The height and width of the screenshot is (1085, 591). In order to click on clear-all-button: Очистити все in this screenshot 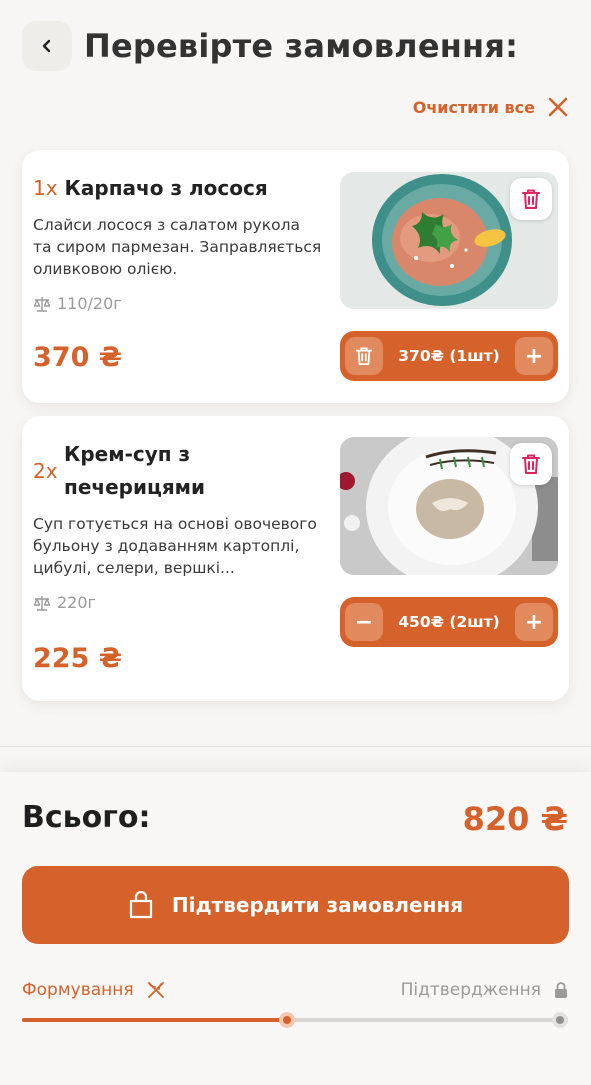, I will do `click(491, 107)`.